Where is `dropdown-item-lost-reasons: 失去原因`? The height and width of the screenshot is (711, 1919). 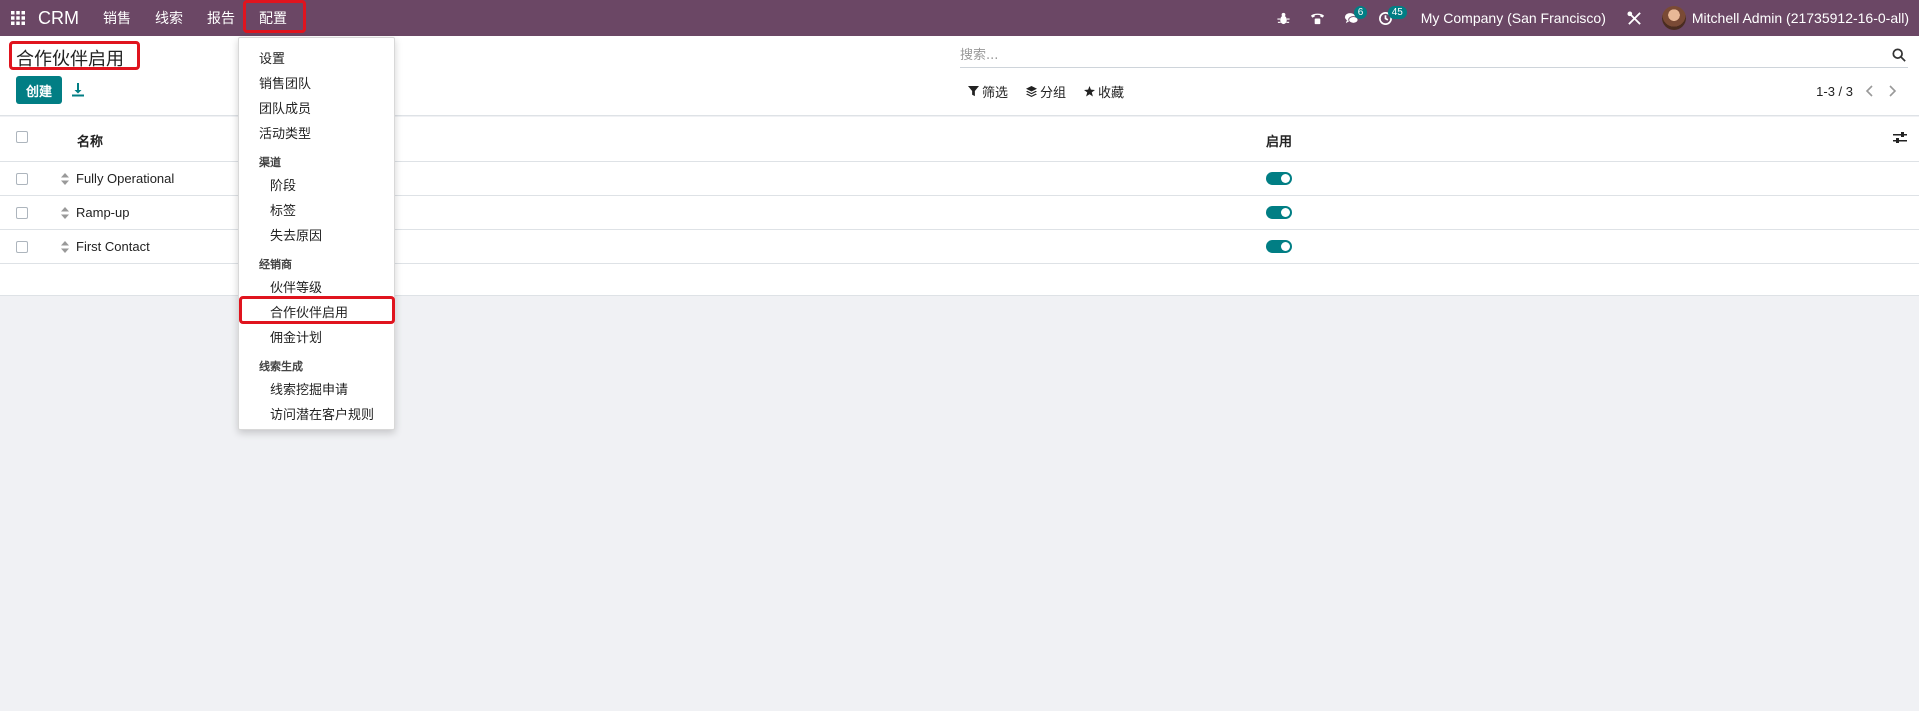
dropdown-item-lost-reasons: 失去原因 is located at coordinates (296, 234).